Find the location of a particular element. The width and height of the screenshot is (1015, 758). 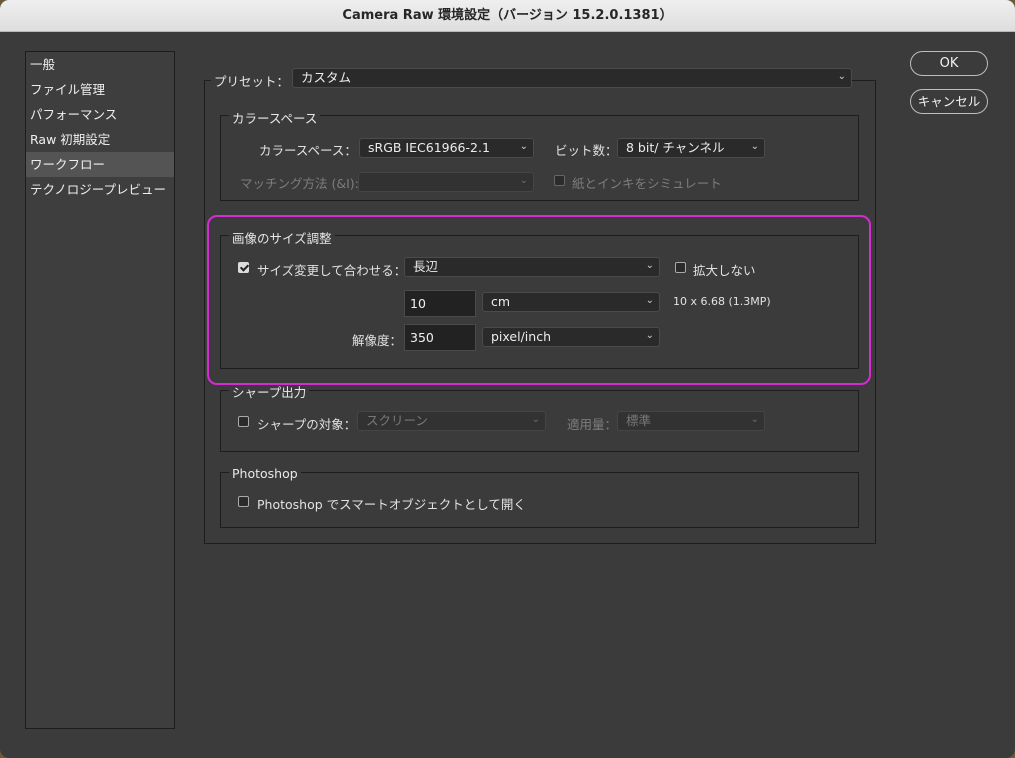

color-space-label: カラースペース： is located at coordinates (308, 150).